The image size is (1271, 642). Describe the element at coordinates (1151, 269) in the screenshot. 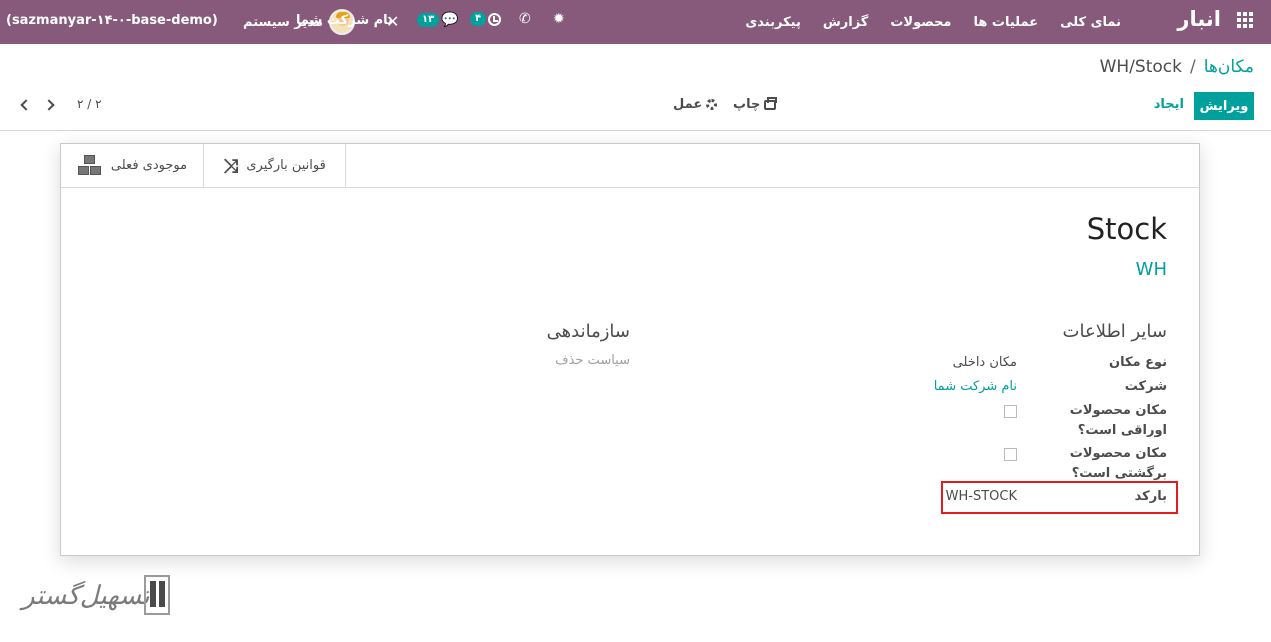

I see `parent-location-link: WH` at that location.